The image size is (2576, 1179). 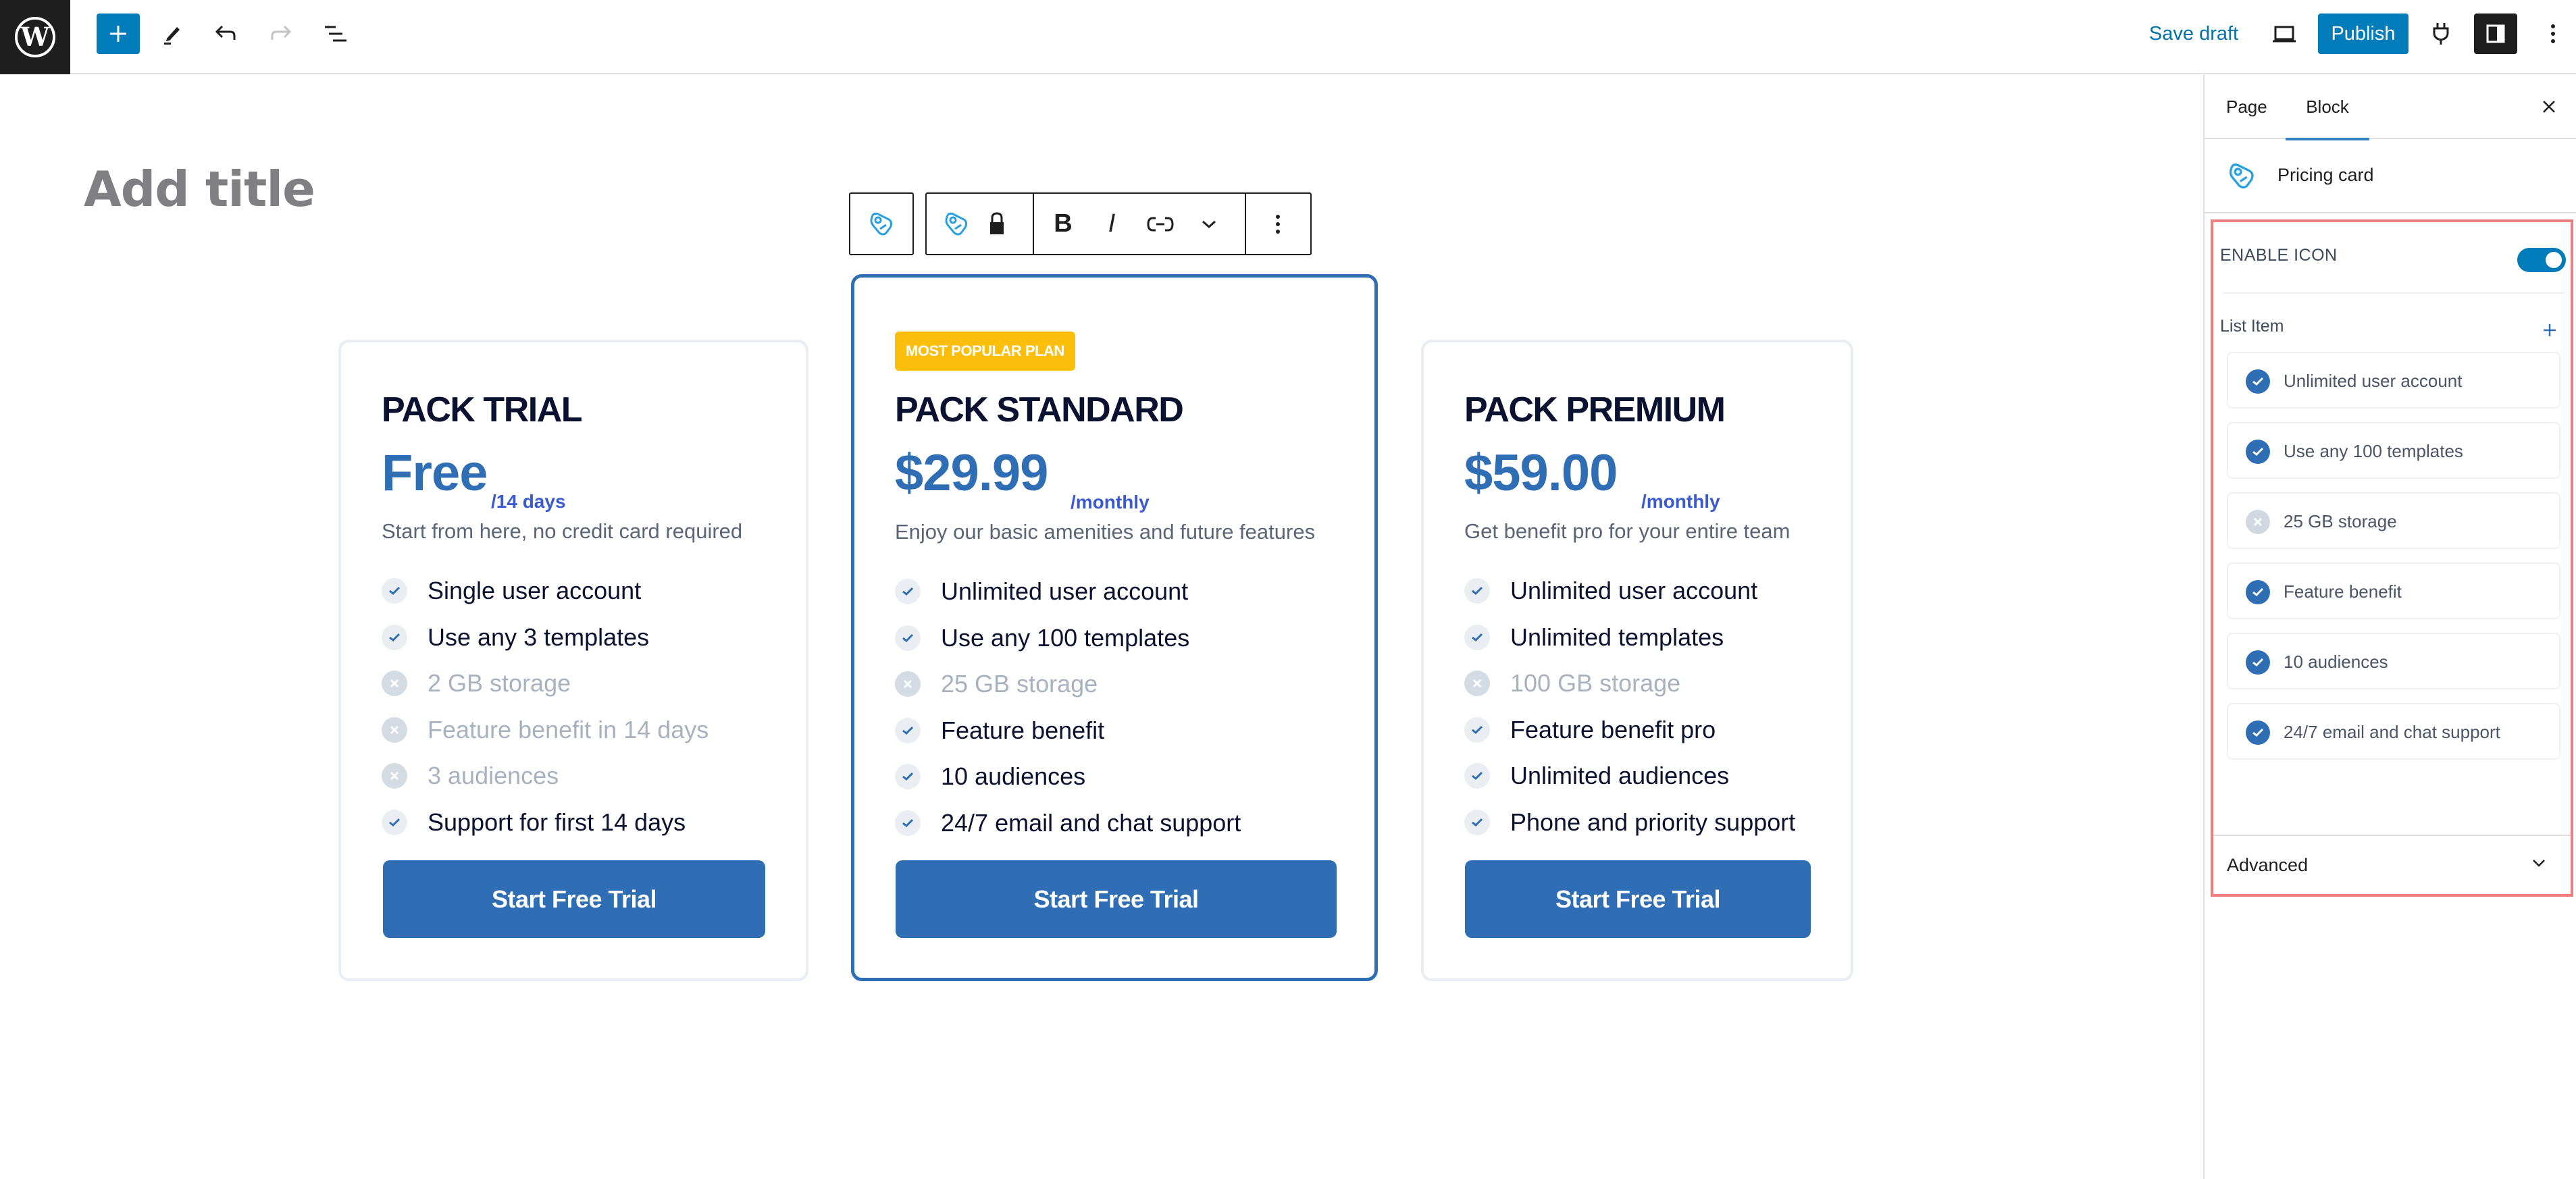 I want to click on publish-button: Publish, so click(x=2363, y=34).